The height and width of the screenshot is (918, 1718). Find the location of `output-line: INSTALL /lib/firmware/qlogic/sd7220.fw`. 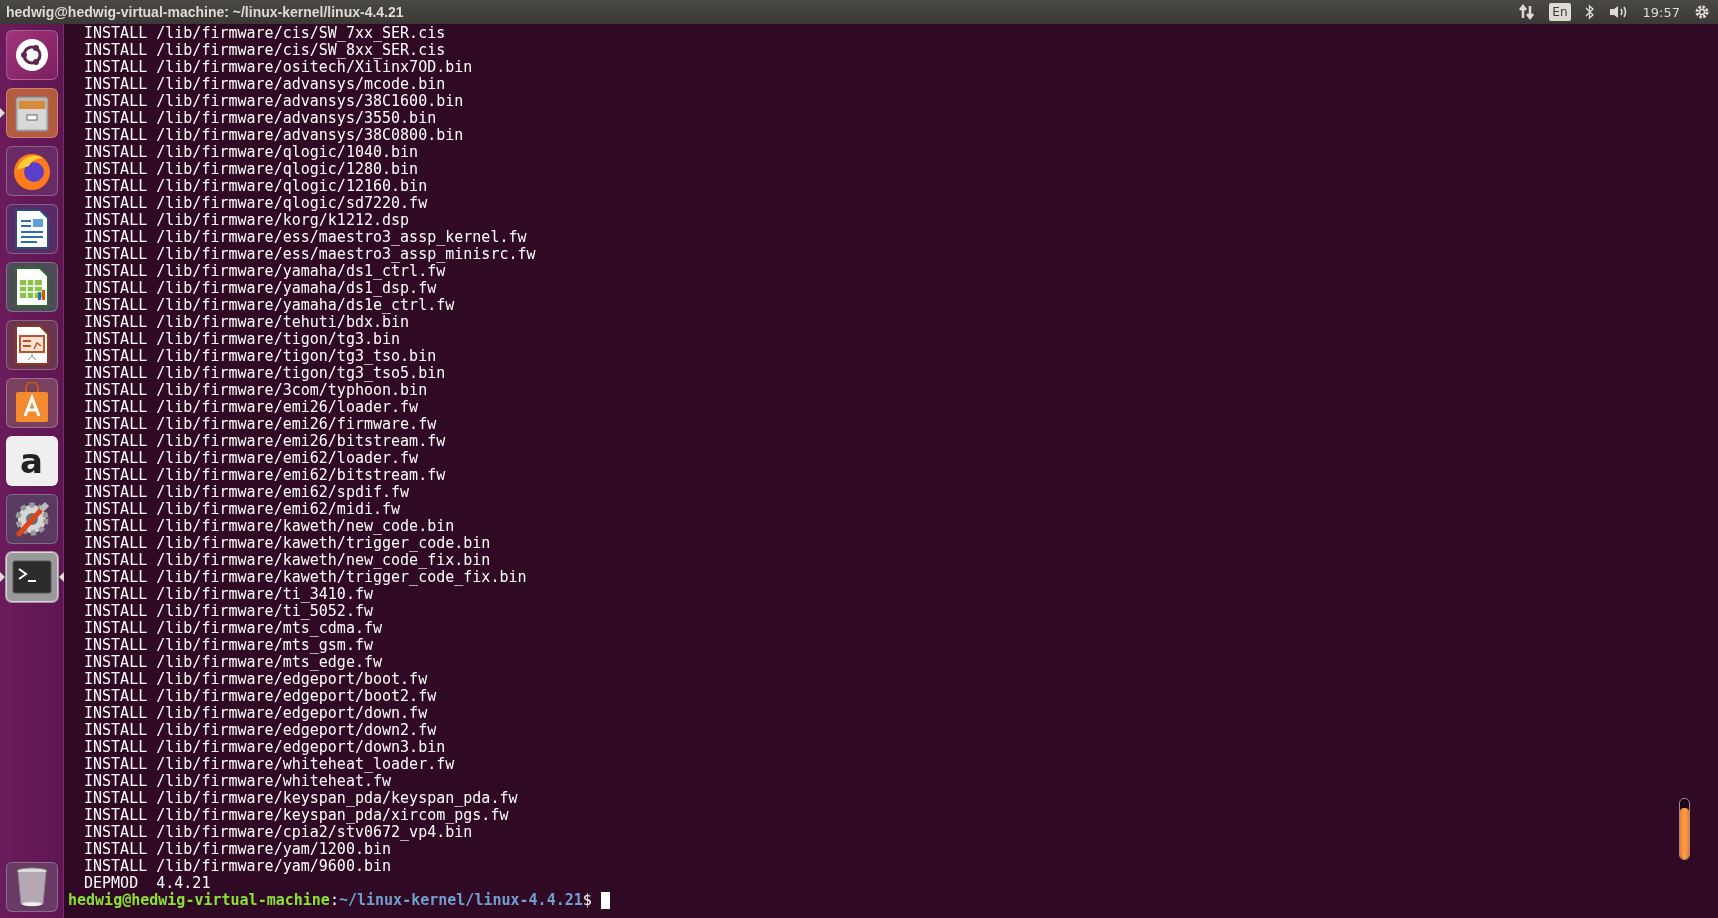

output-line: INSTALL /lib/firmware/qlogic/sd7220.fw is located at coordinates (256, 203).